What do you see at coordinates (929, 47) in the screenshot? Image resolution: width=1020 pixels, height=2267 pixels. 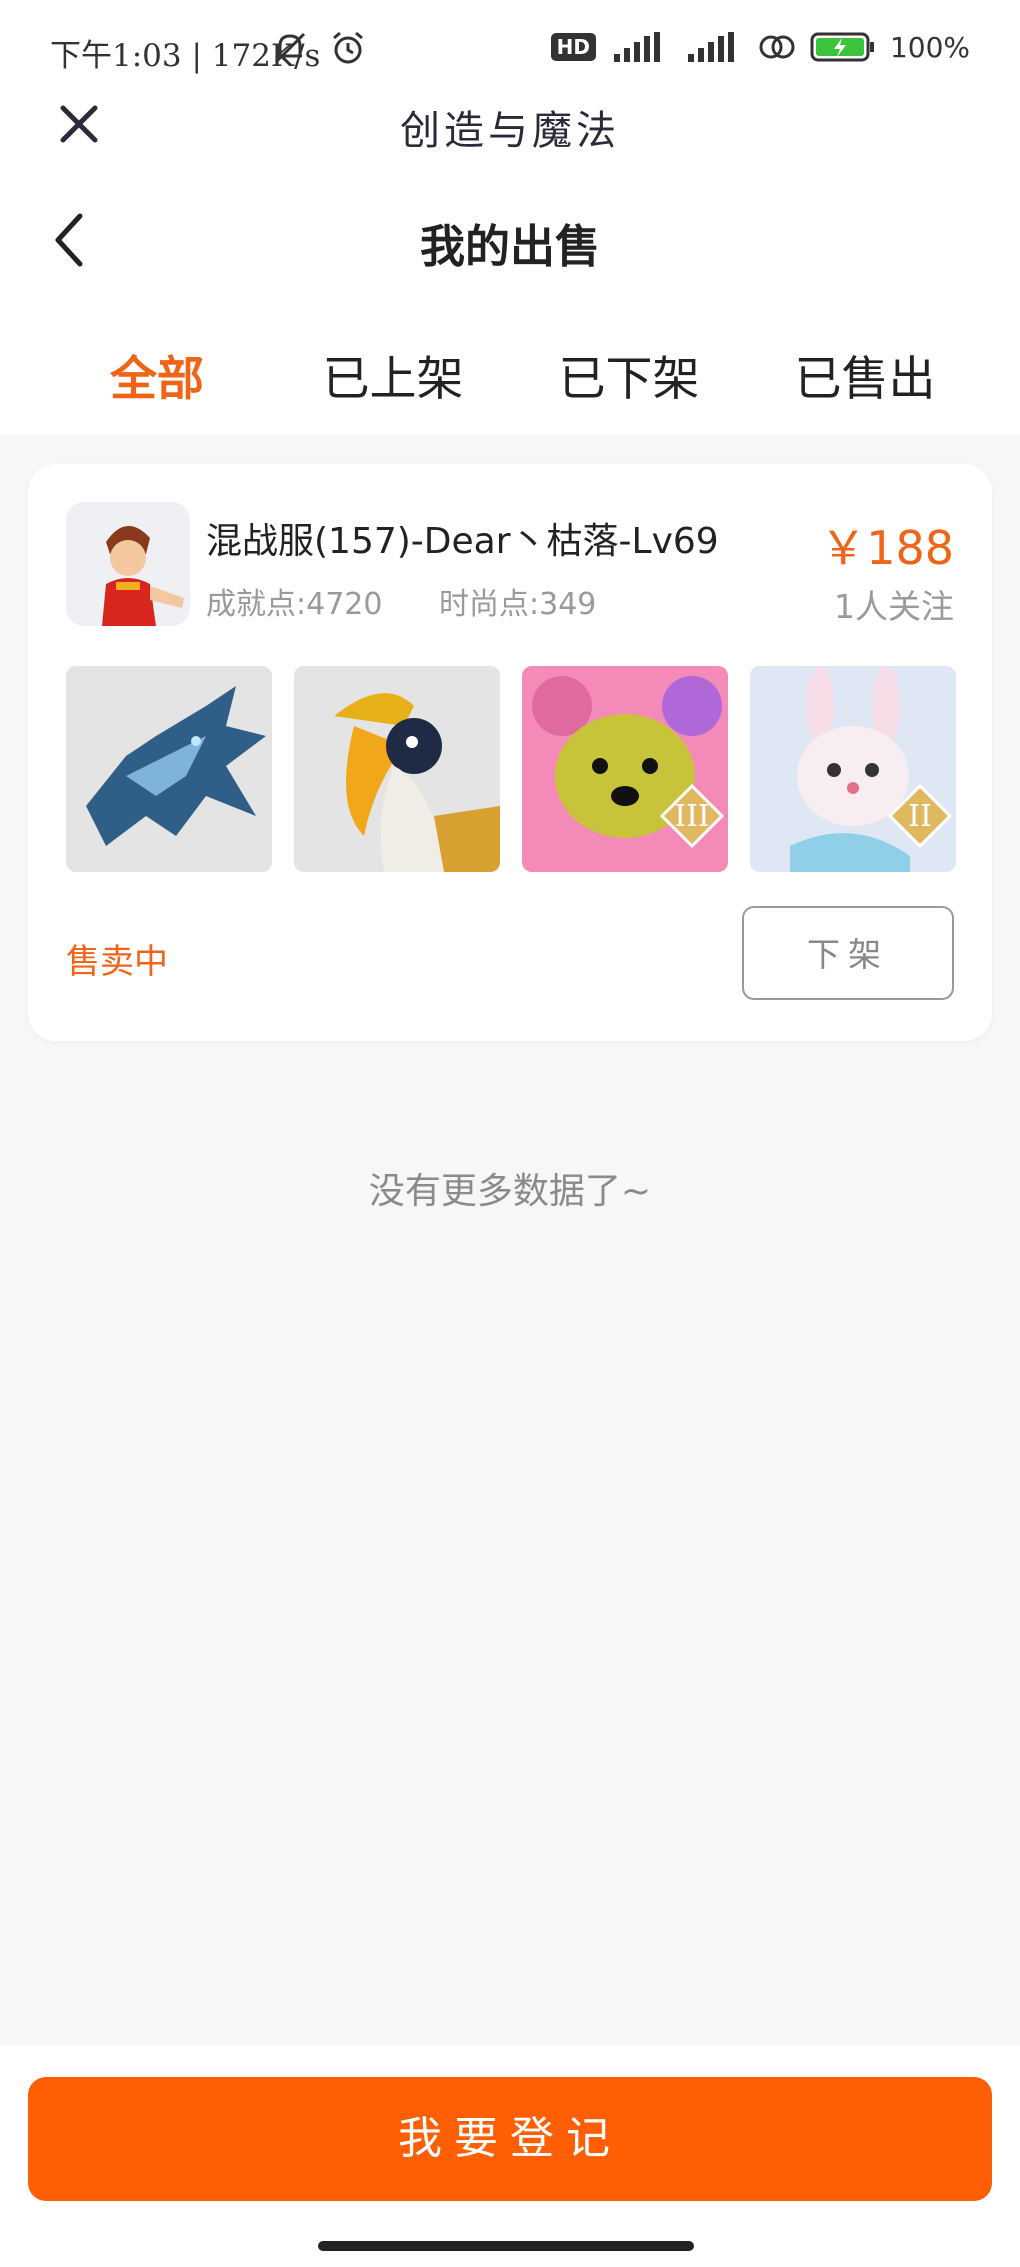 I see `battery-percent: 100%` at bounding box center [929, 47].